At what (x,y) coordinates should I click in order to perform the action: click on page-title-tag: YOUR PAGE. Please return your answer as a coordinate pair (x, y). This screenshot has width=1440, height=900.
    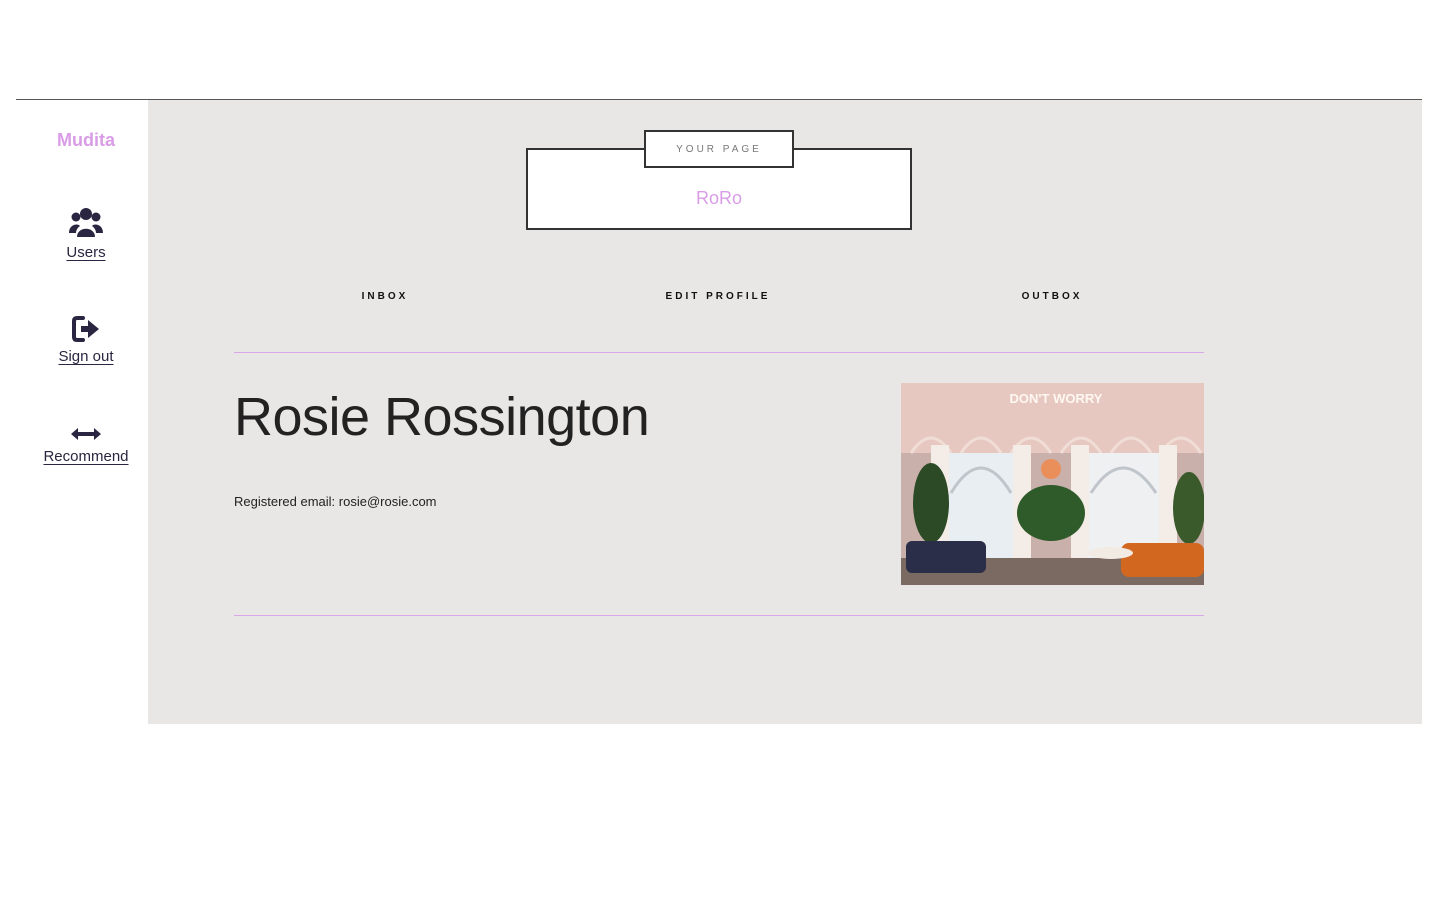
    Looking at the image, I should click on (719, 149).